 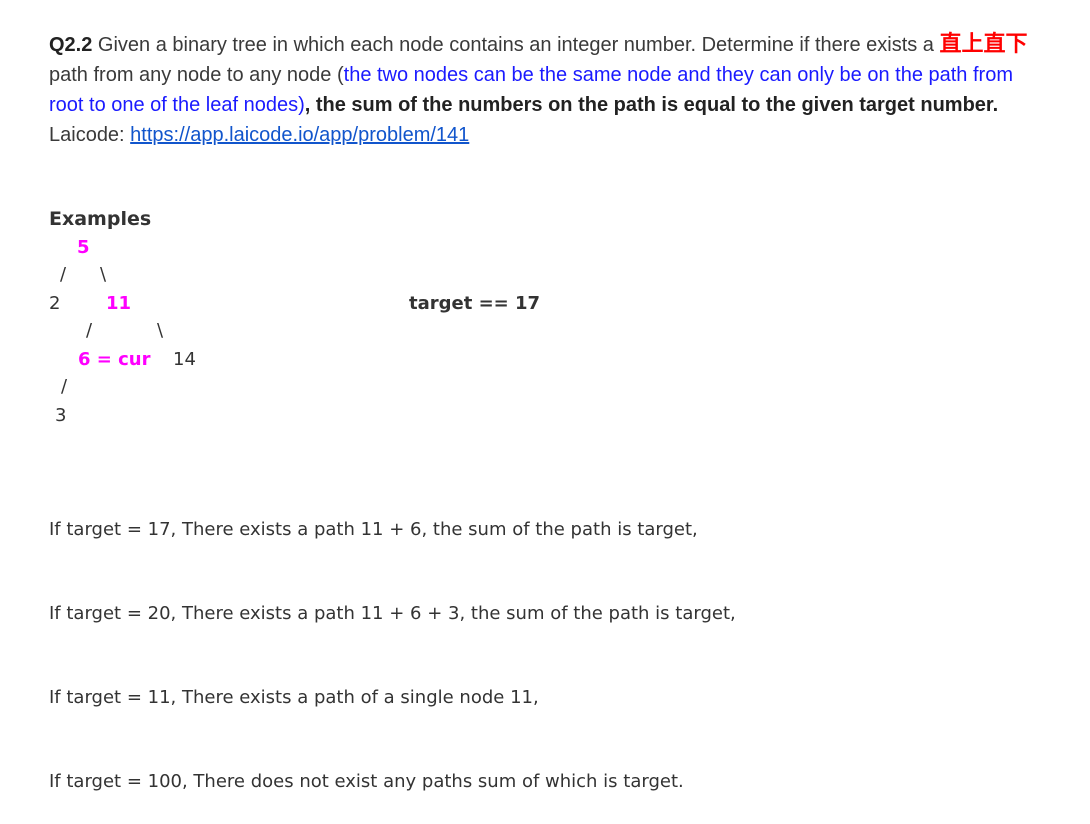 What do you see at coordinates (55, 303) in the screenshot?
I see `tree-node-left: 2` at bounding box center [55, 303].